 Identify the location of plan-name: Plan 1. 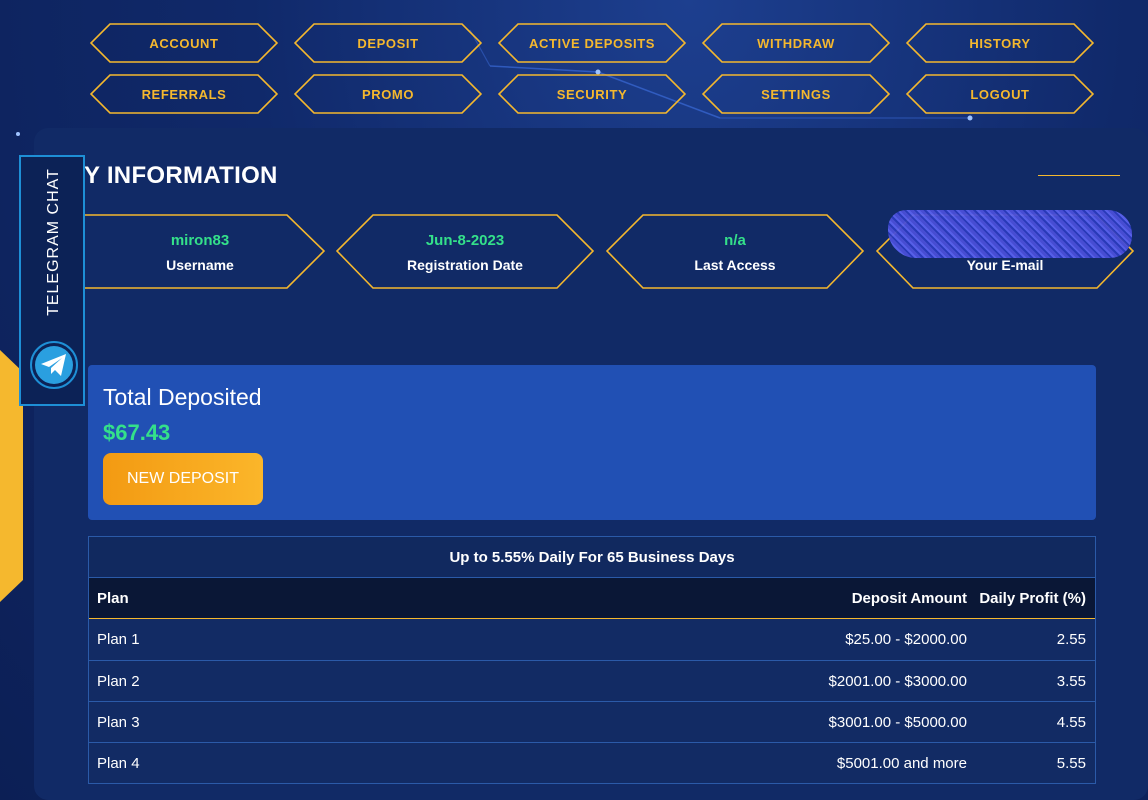
(118, 639).